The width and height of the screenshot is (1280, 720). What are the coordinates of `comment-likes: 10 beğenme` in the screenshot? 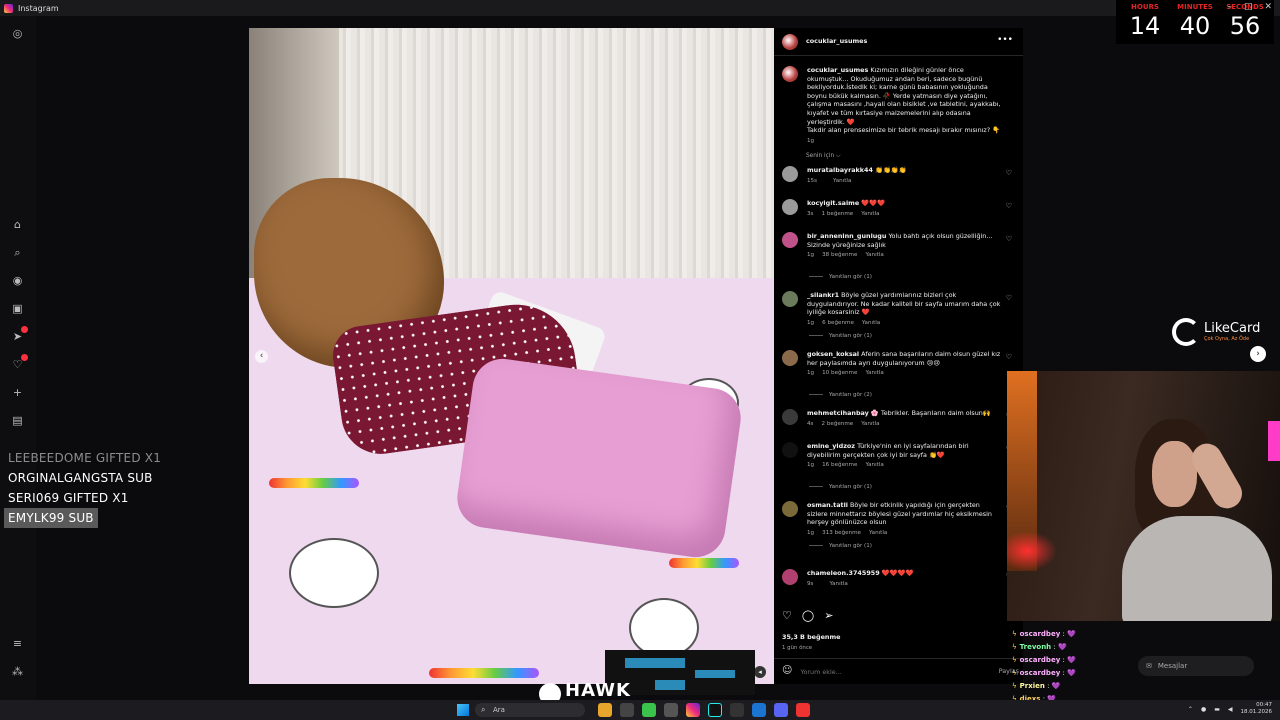 It's located at (839, 373).